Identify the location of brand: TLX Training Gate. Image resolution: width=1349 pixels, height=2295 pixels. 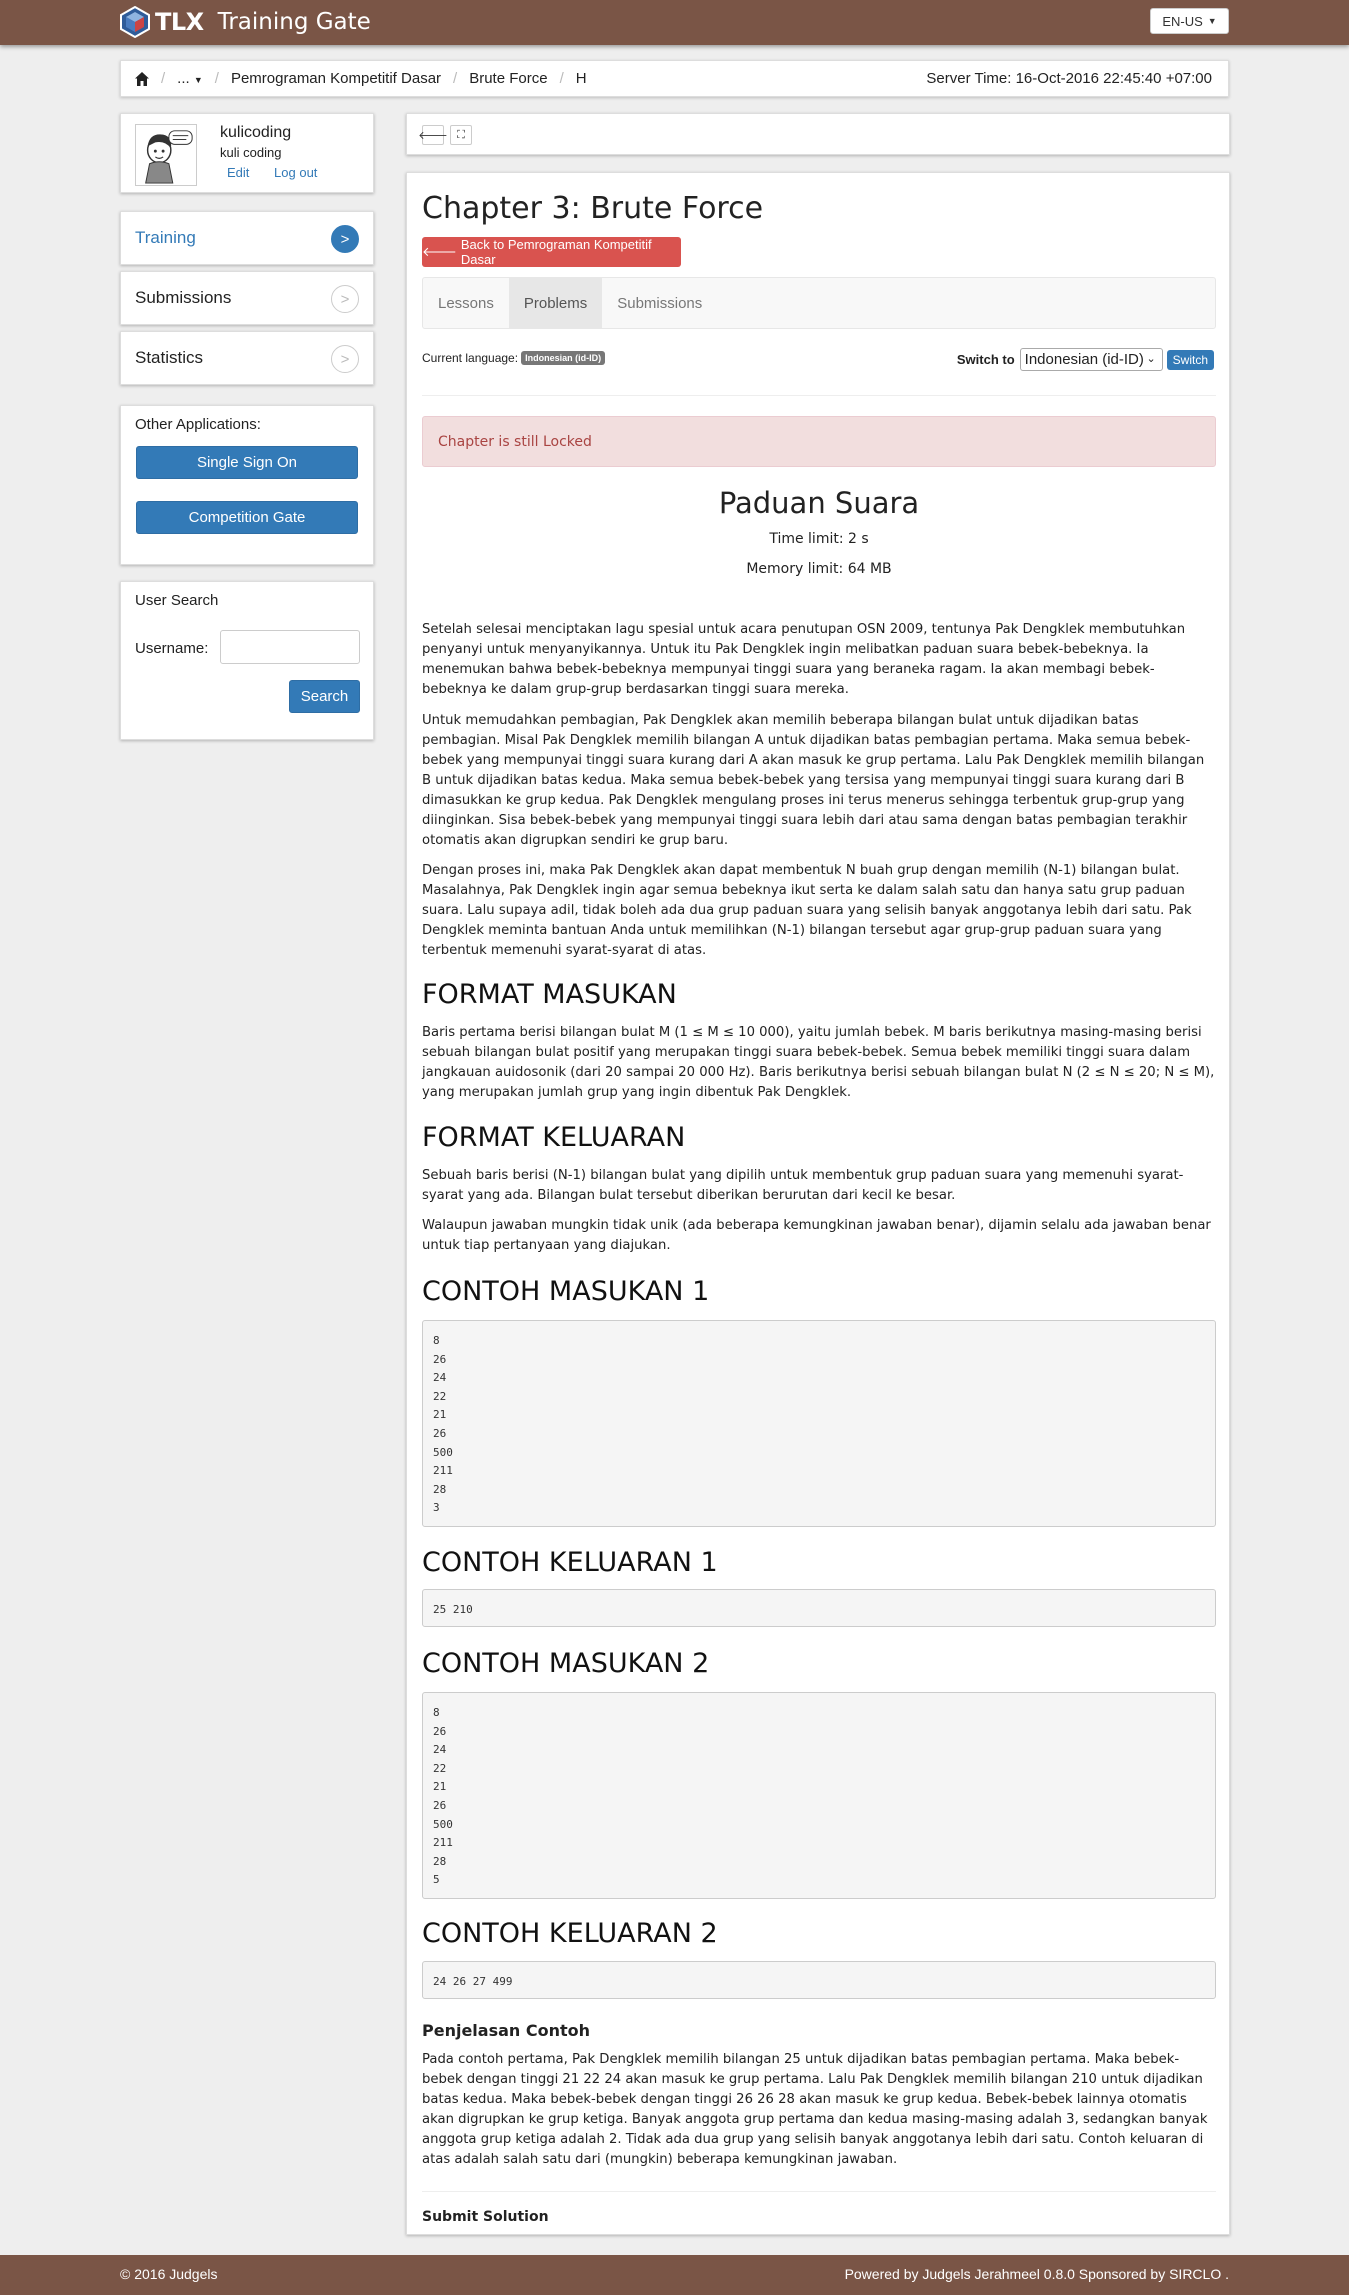
(245, 22).